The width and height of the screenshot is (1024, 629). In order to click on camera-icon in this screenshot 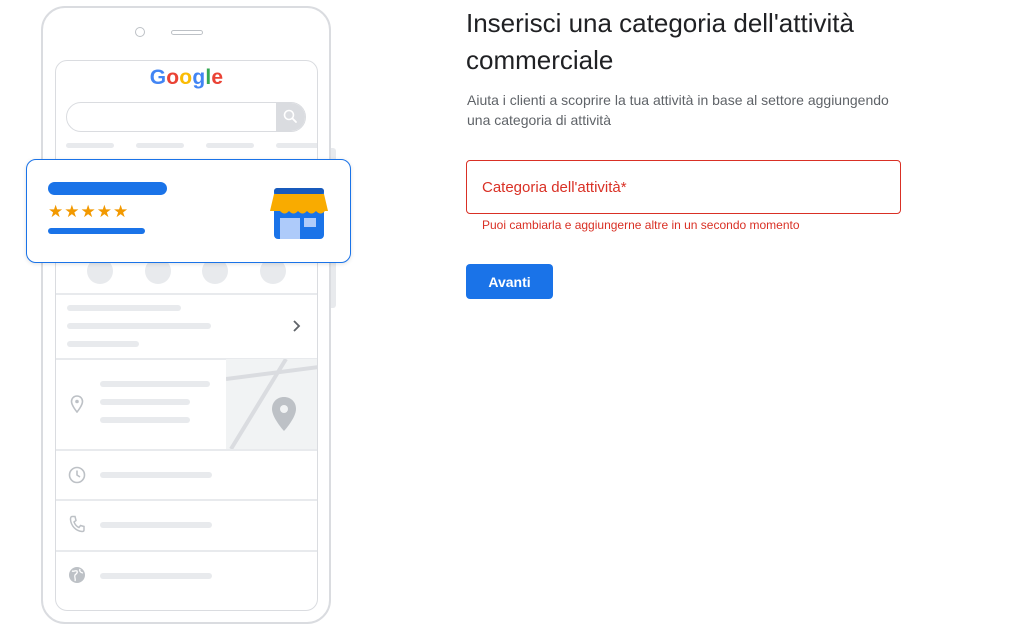, I will do `click(140, 32)`.